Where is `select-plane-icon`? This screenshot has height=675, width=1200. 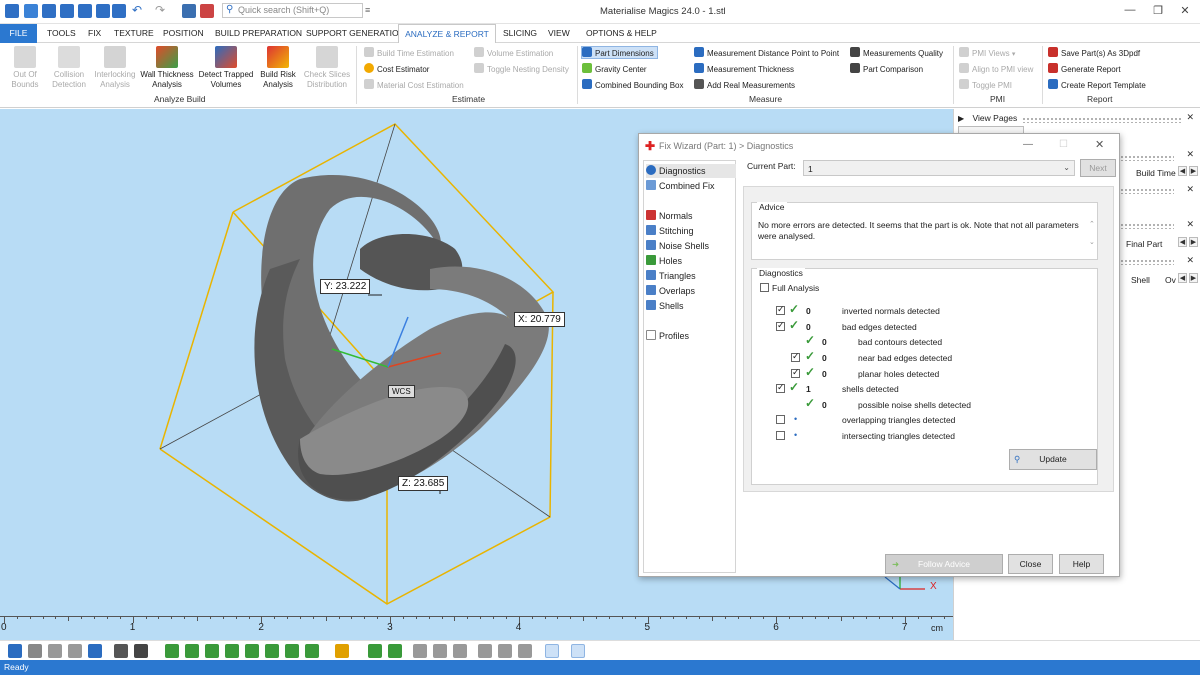
select-plane-icon is located at coordinates (232, 651).